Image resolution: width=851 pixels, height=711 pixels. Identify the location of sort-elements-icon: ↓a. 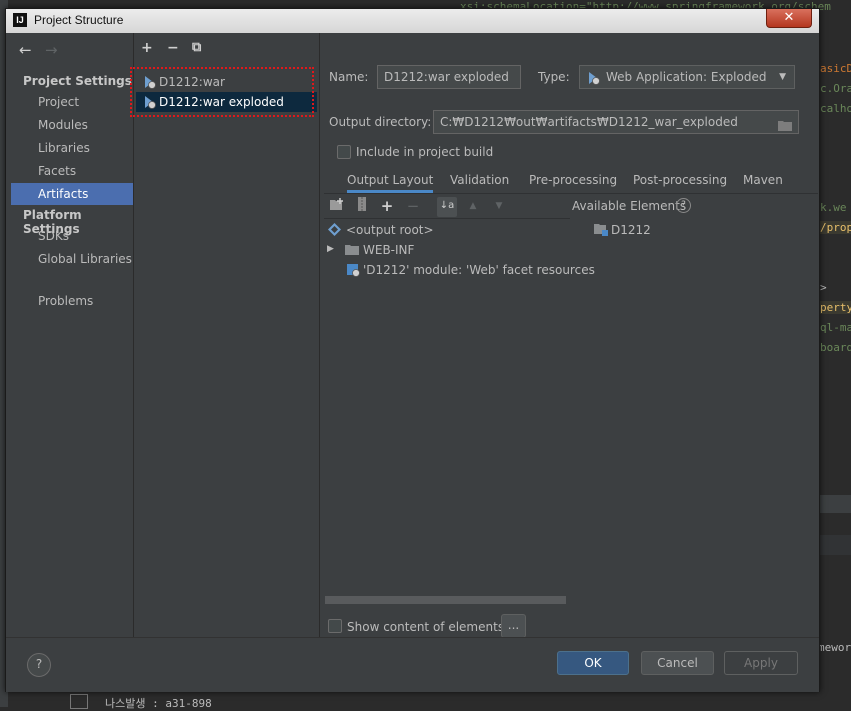
(447, 207).